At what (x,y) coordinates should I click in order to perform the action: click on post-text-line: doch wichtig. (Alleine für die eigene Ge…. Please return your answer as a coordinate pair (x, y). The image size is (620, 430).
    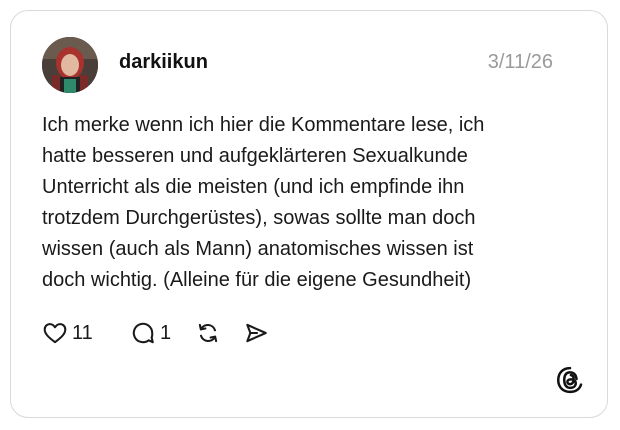
    Looking at the image, I should click on (257, 280).